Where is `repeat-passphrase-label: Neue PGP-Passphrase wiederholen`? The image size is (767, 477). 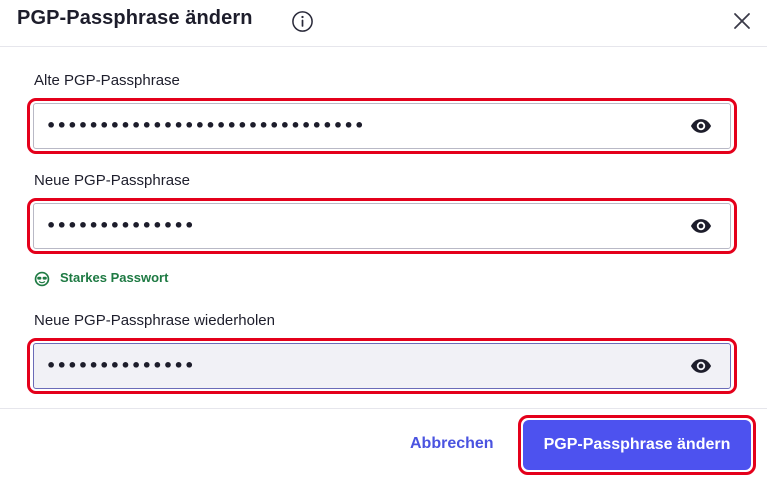
repeat-passphrase-label: Neue PGP-Passphrase wiederholen is located at coordinates (154, 320).